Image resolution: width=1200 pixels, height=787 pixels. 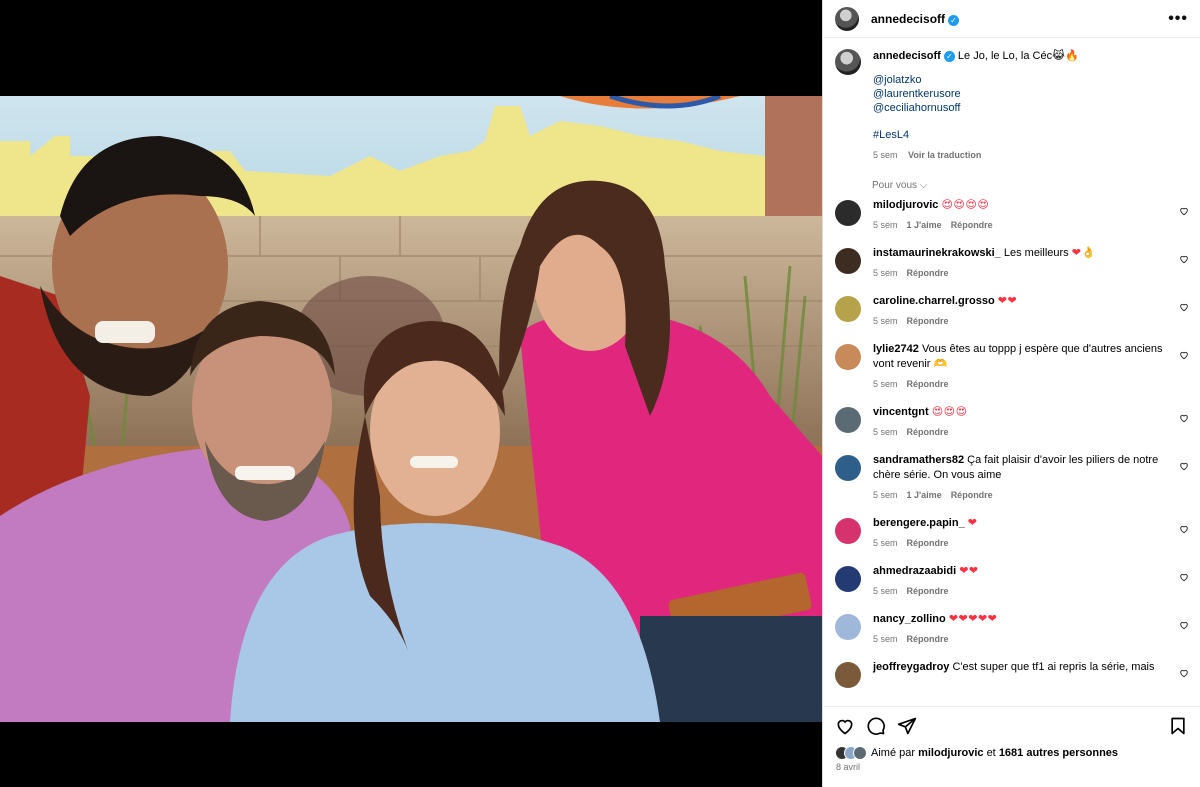 I want to click on commenter-username: lylie2742, so click(x=896, y=349).